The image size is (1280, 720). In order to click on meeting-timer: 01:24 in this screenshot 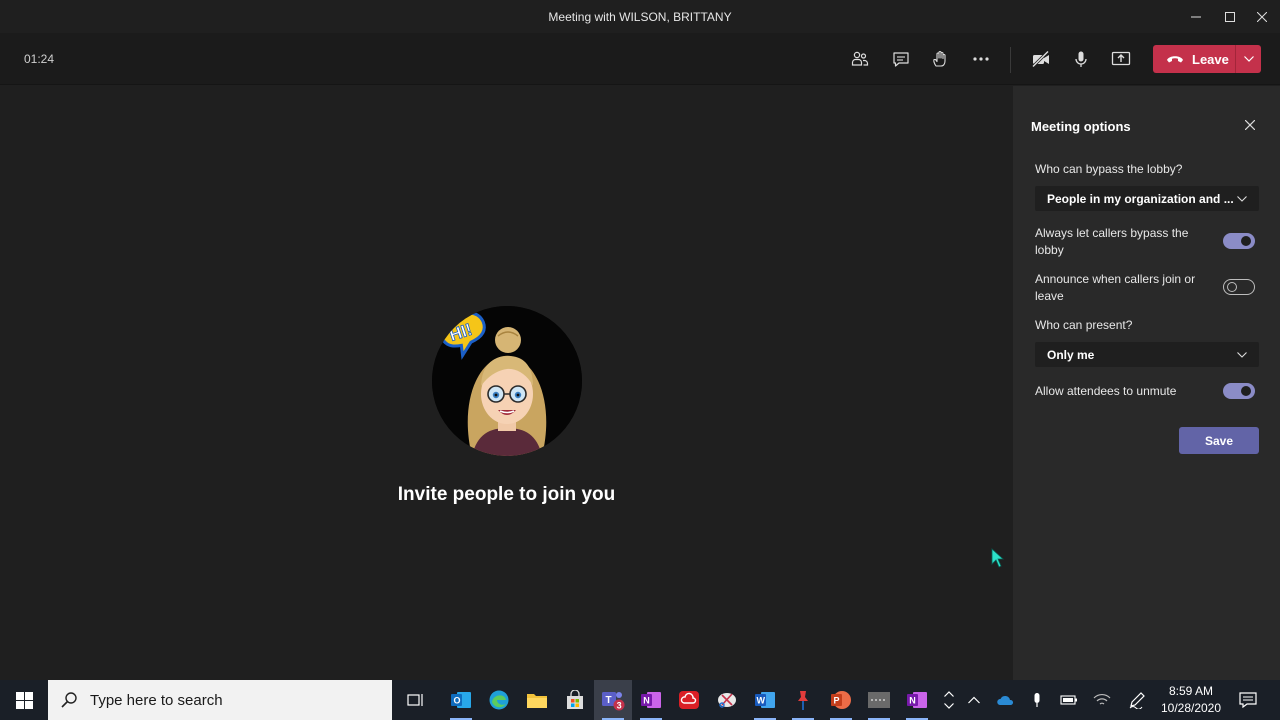, I will do `click(39, 59)`.